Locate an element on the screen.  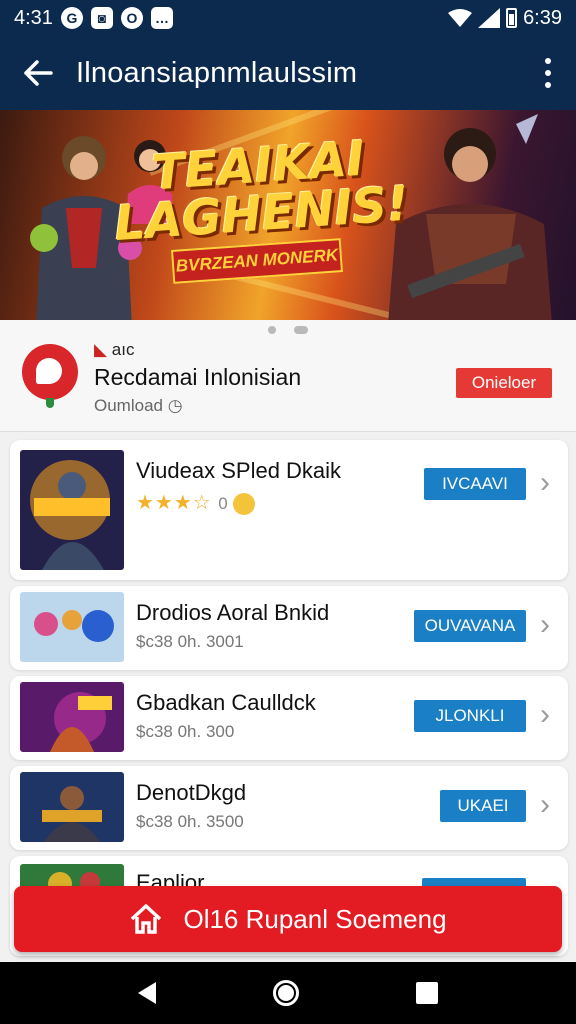
status-clock: 6:39 is located at coordinates (542, 17).